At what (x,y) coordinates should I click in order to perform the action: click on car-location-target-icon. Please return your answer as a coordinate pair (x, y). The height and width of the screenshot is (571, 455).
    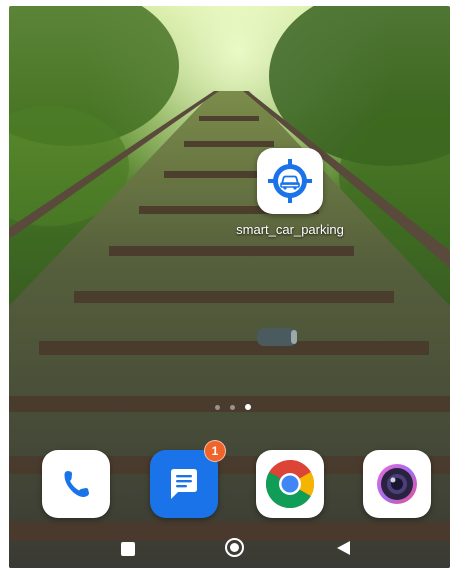
    Looking at the image, I should click on (290, 181).